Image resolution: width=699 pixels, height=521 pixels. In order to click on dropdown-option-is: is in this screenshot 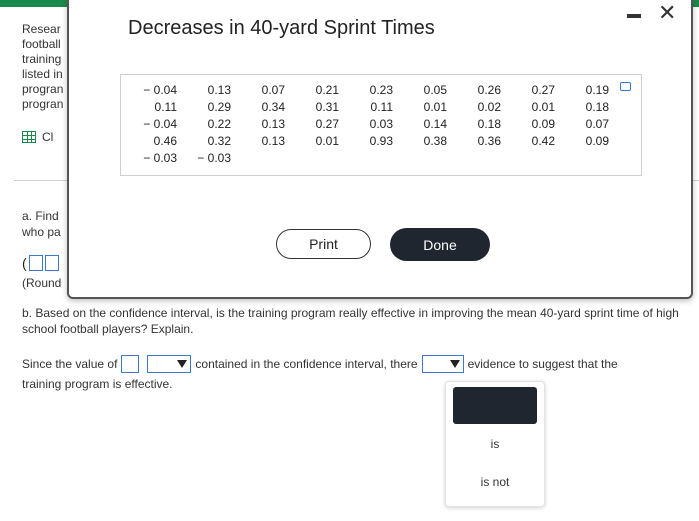, I will do `click(495, 444)`.